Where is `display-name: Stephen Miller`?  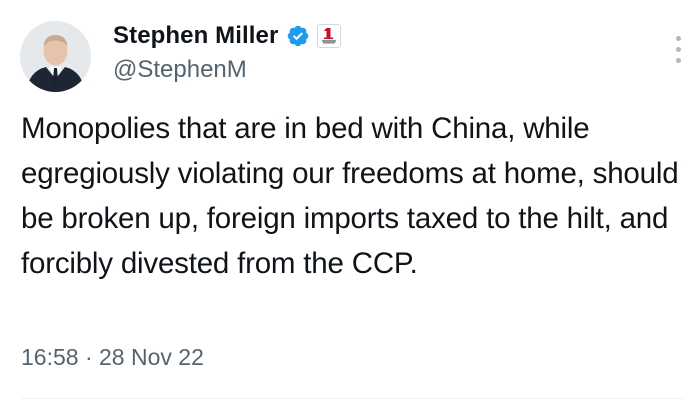 display-name: Stephen Miller is located at coordinates (195, 36).